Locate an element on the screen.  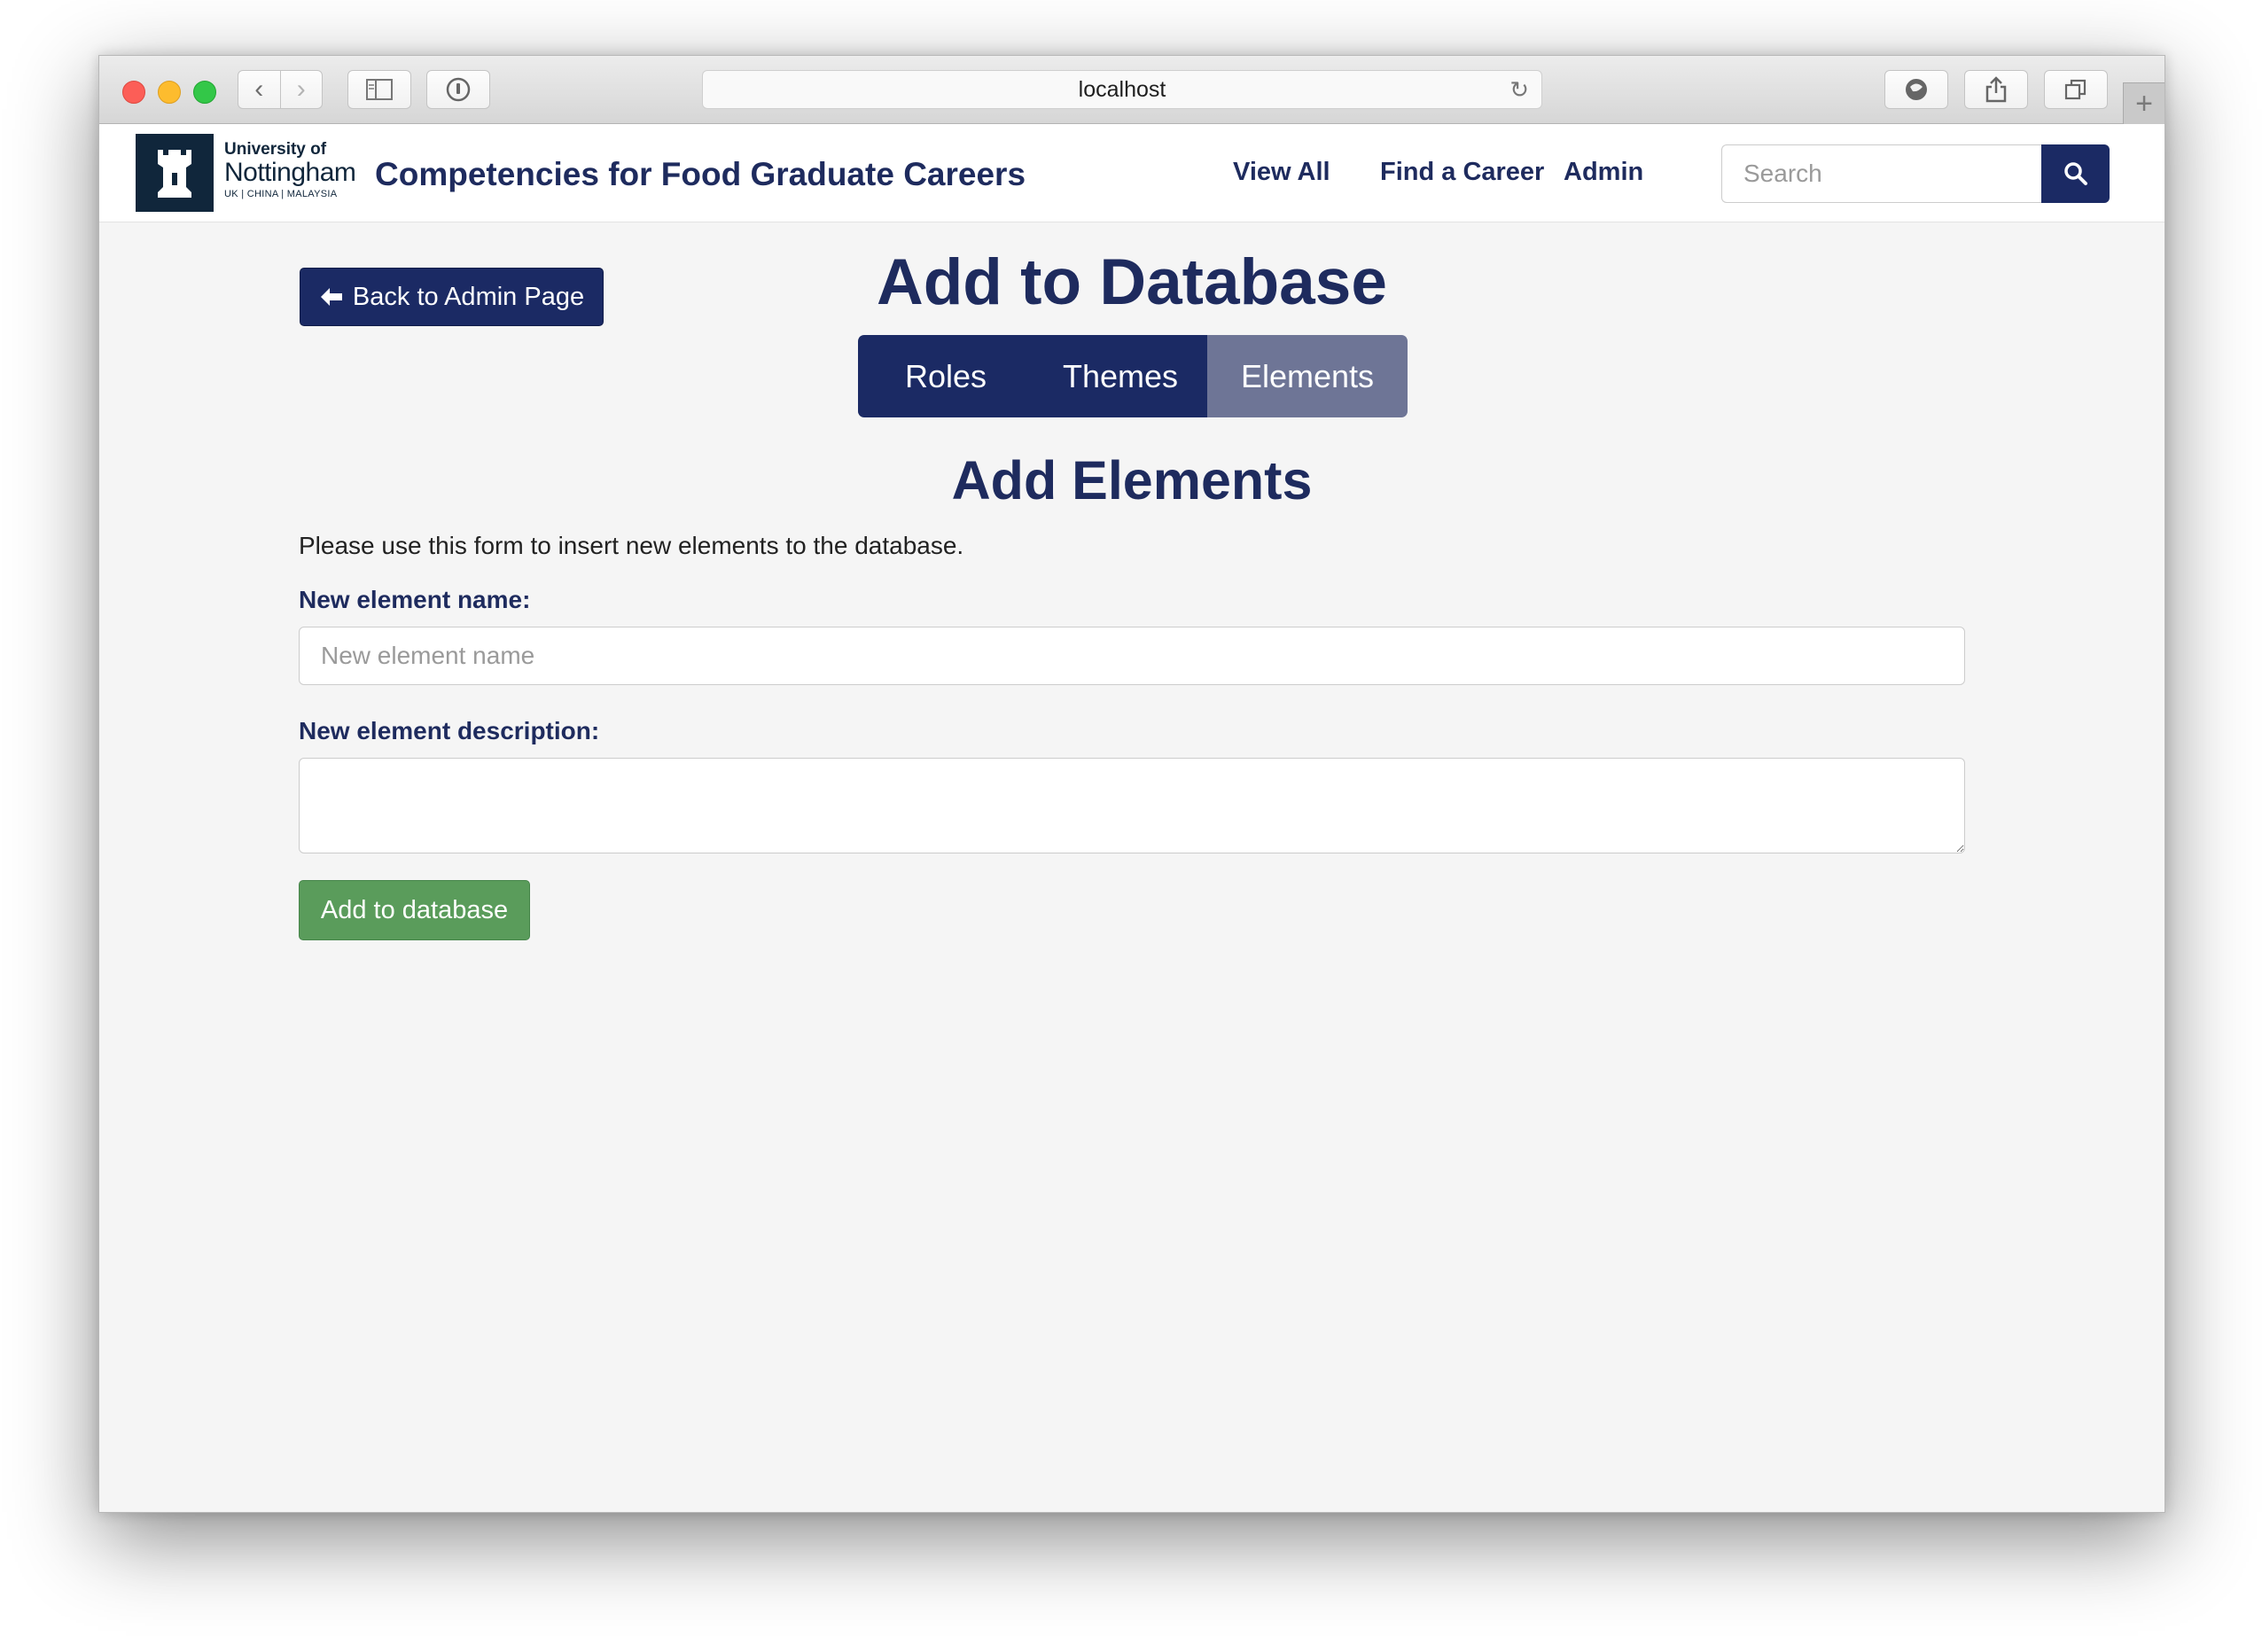
new-tab-icon: + is located at coordinates (2143, 103).